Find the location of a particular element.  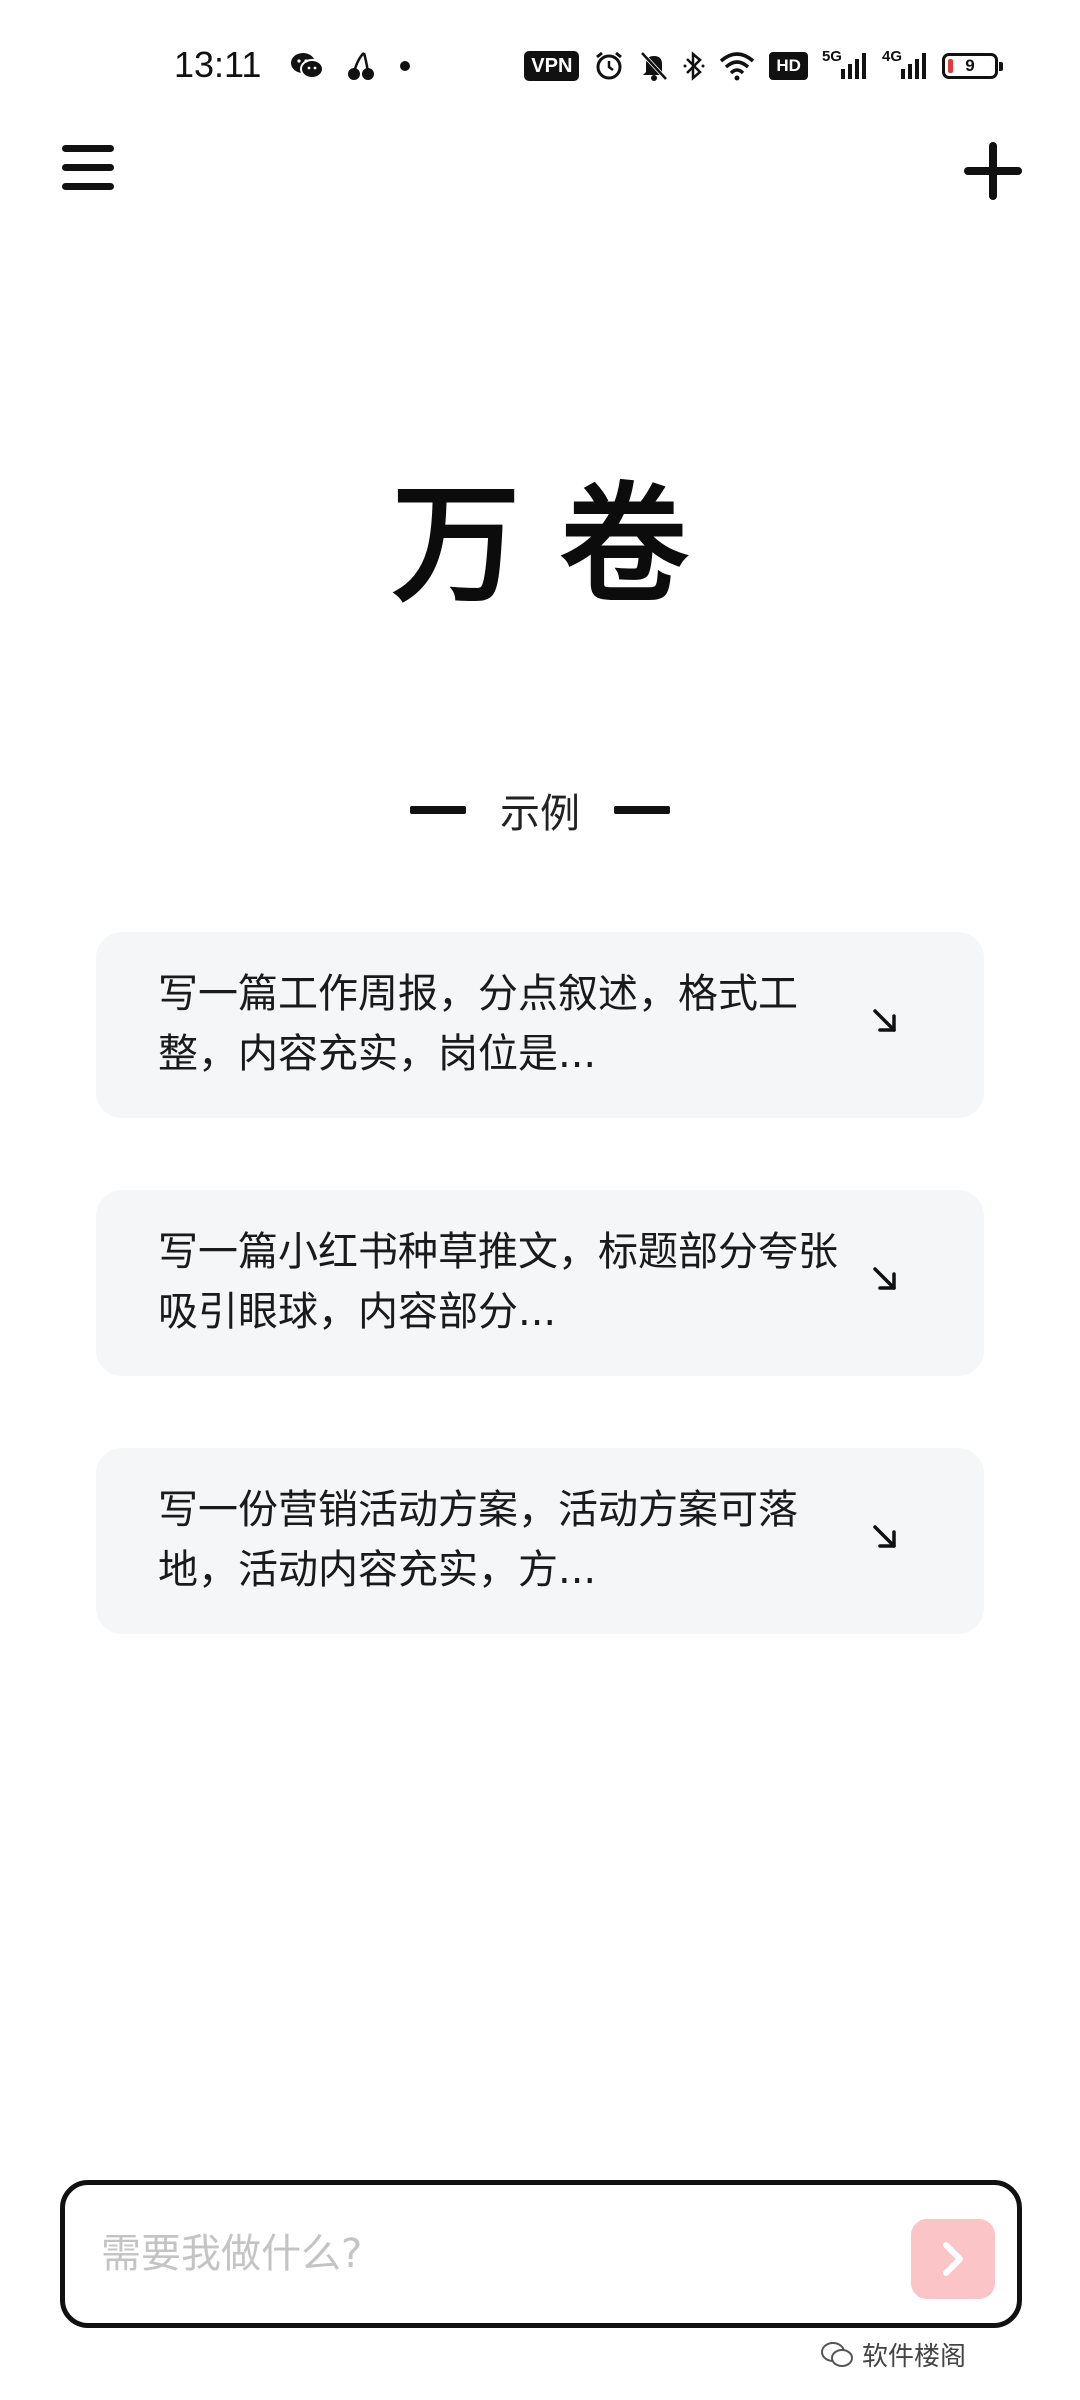

status-bar: 13:11 VPN HD 5G 4G 9 is located at coordinates (540, 70).